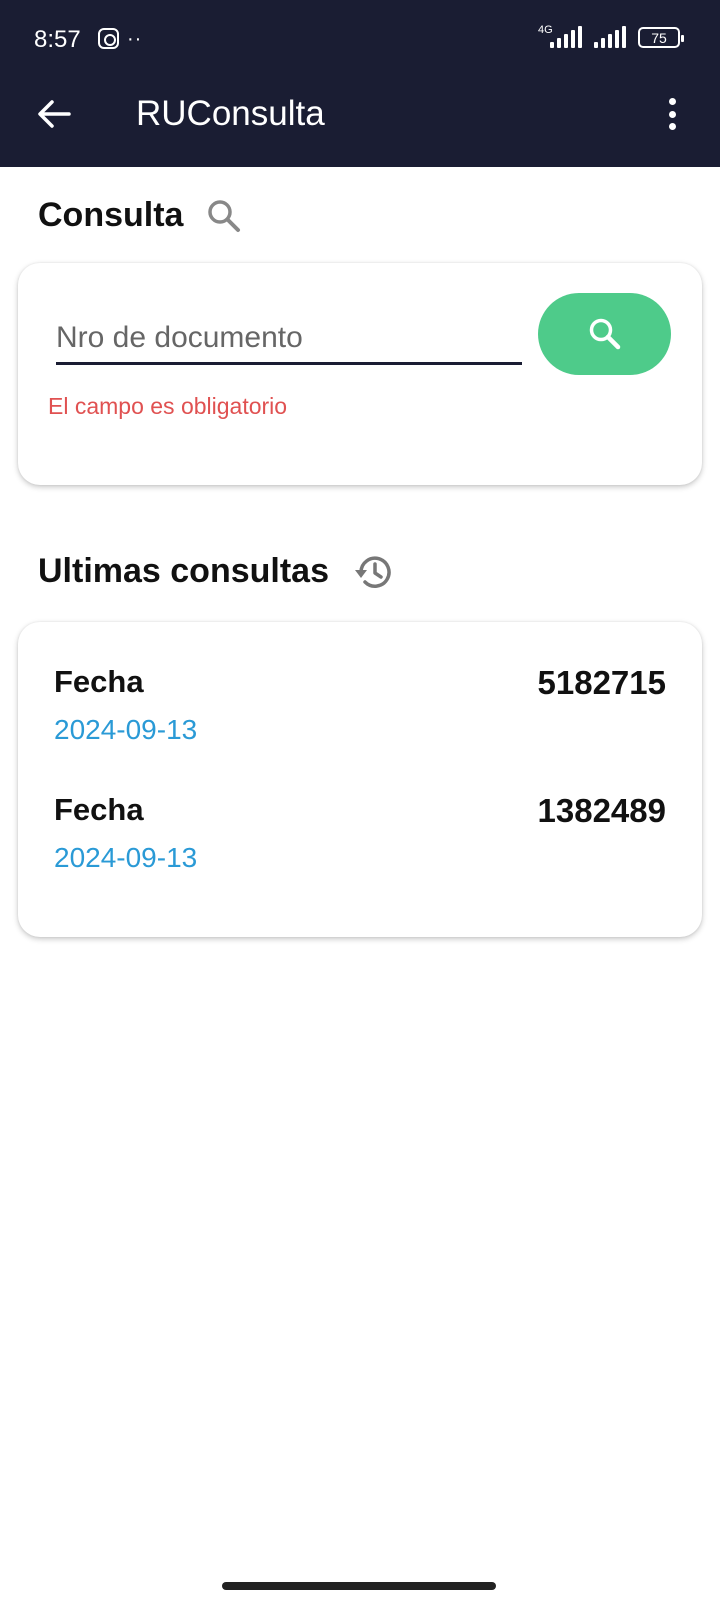 The image size is (720, 1600). What do you see at coordinates (672, 114) in the screenshot?
I see `more-options-icon` at bounding box center [672, 114].